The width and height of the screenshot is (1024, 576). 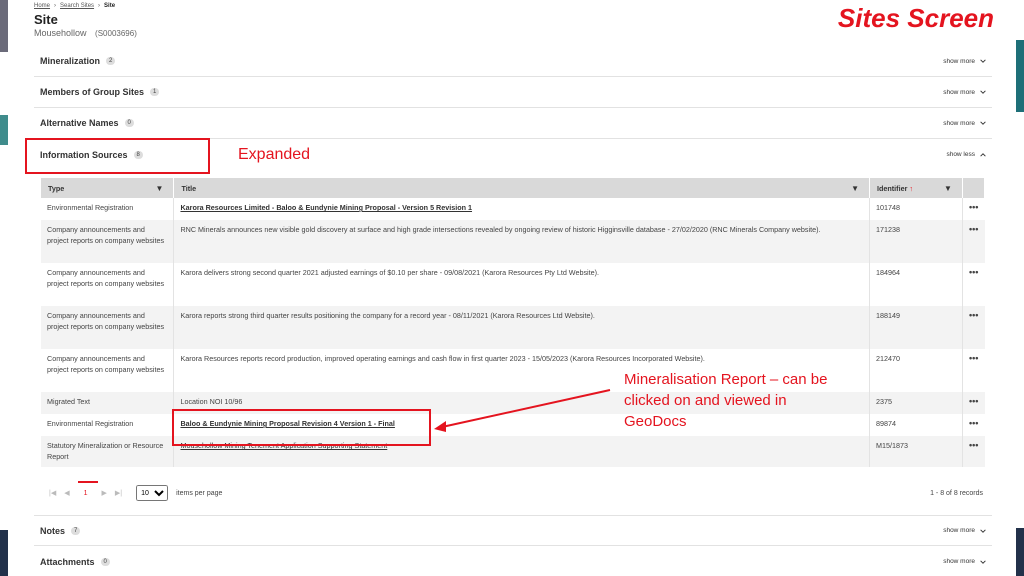 What do you see at coordinates (655, 421) in the screenshot?
I see `annotation-line: GeoDocs` at bounding box center [655, 421].